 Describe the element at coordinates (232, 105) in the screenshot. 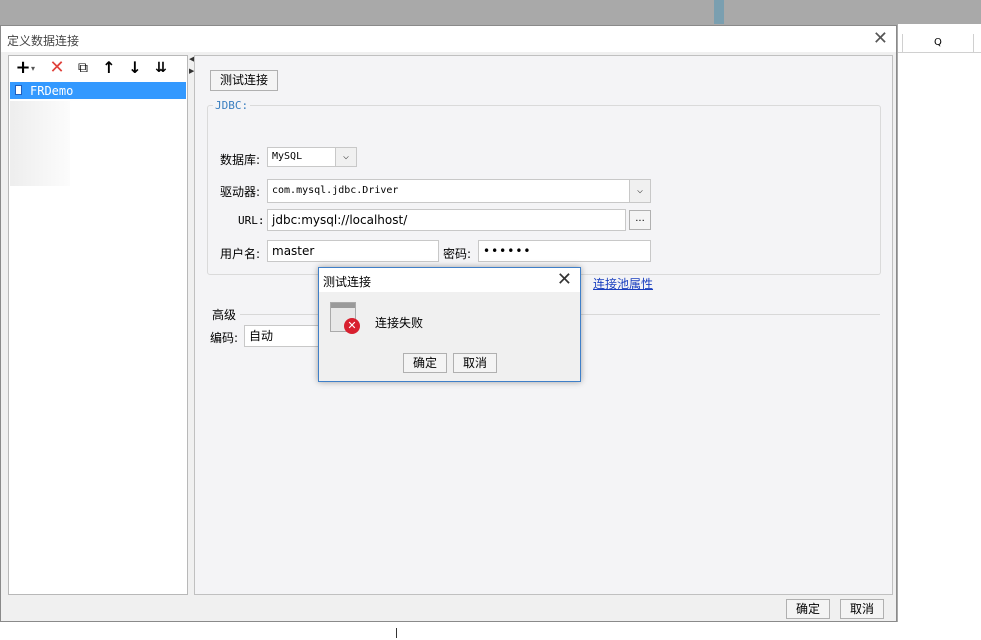

I see `jdbc-legend: JDBC:` at that location.